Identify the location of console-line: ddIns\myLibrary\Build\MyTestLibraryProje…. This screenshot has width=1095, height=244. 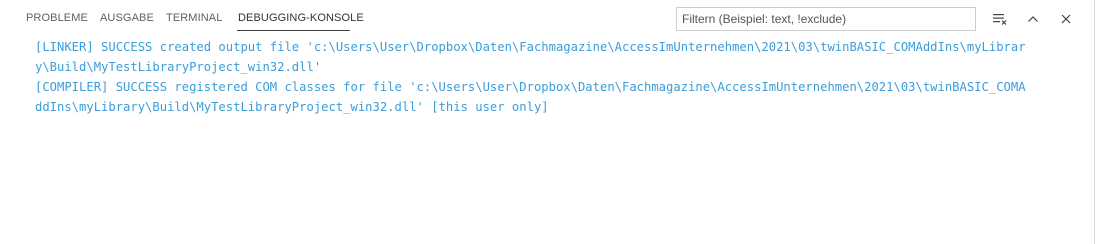
(292, 107).